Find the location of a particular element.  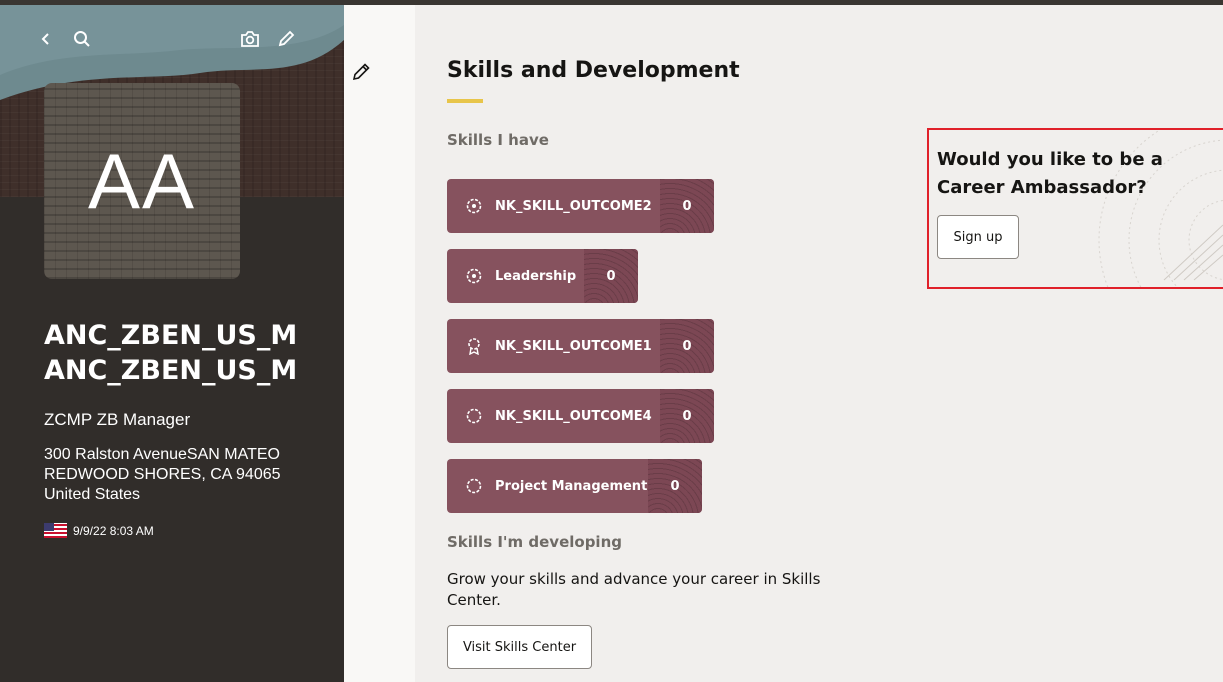

skill-chip: Leadership 0 is located at coordinates (542, 276).